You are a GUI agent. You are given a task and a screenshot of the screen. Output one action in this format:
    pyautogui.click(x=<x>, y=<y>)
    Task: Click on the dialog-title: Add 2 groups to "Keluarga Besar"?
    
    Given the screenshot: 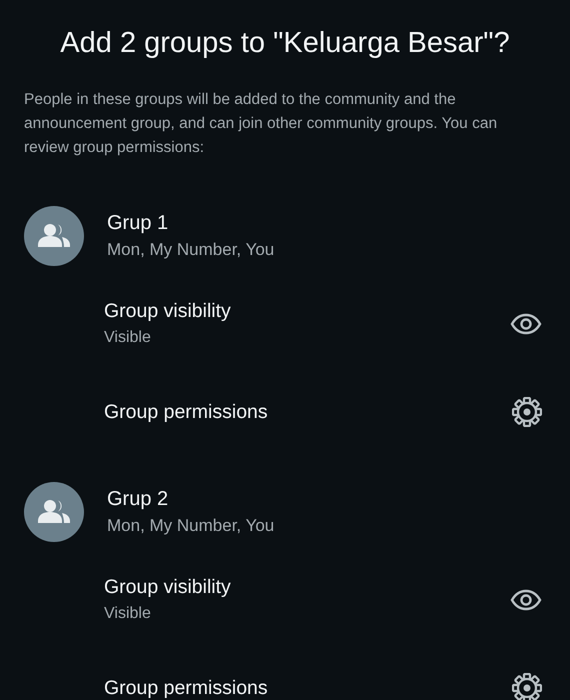 What is the action you would take?
    pyautogui.click(x=285, y=43)
    